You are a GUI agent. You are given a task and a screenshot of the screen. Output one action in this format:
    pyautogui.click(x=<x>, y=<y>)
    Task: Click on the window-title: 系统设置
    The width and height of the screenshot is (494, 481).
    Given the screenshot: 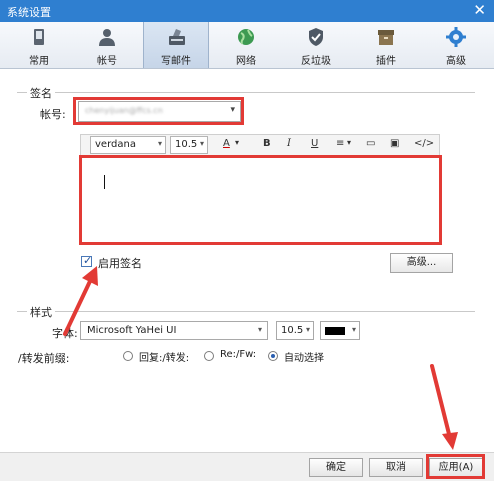 What is the action you would take?
    pyautogui.click(x=29, y=12)
    